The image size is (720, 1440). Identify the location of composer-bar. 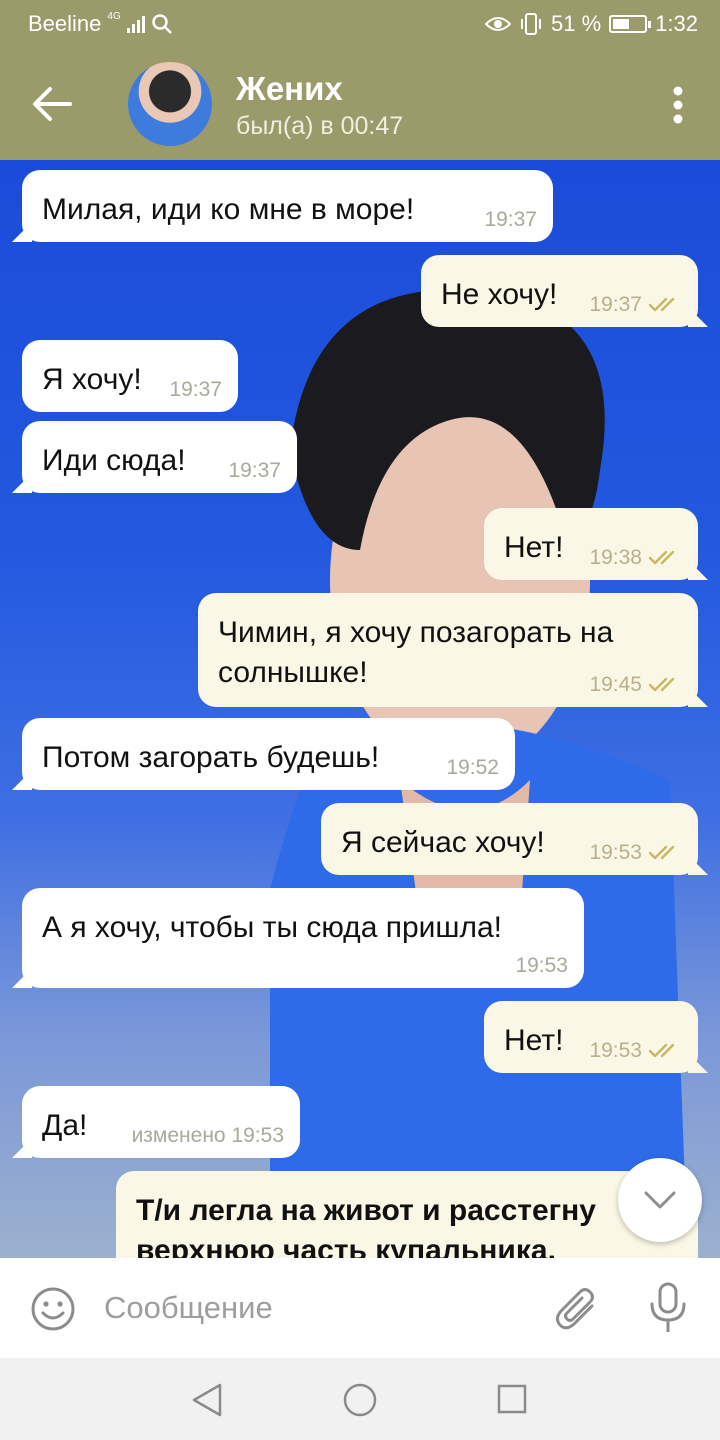
(360, 1308).